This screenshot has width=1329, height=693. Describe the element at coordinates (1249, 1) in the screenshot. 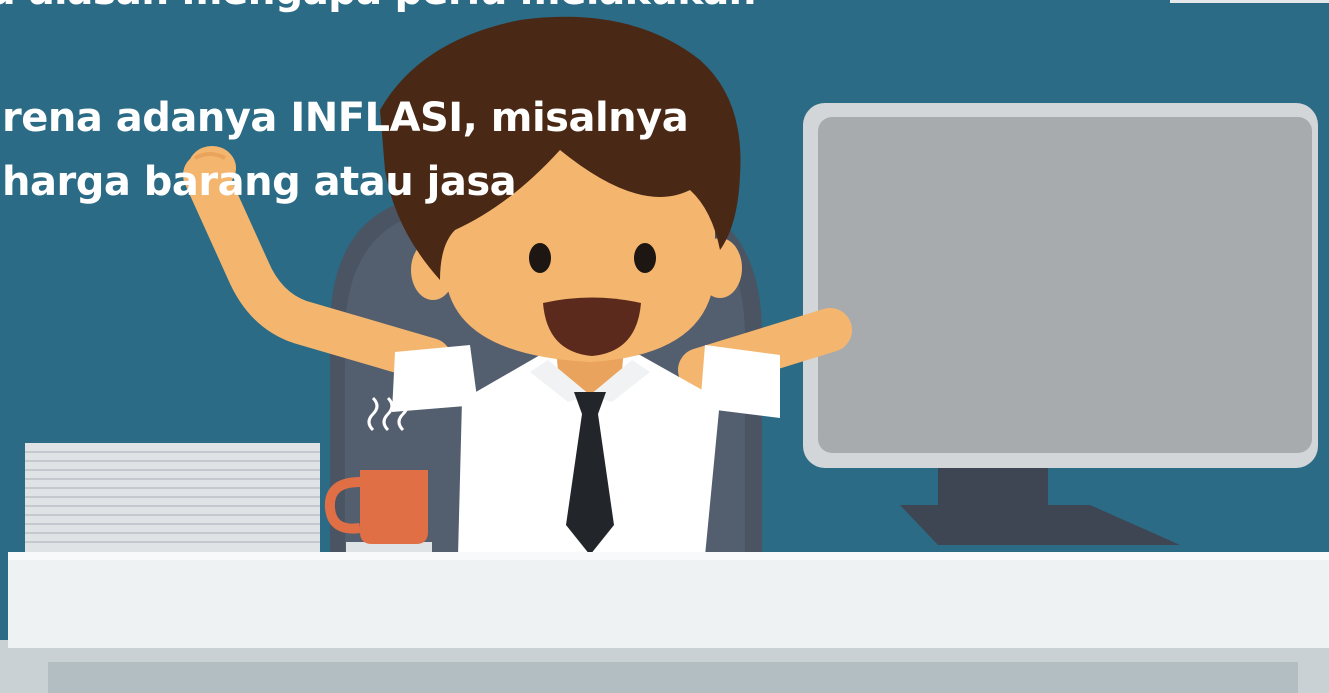

I see `top-frame-edge` at that location.